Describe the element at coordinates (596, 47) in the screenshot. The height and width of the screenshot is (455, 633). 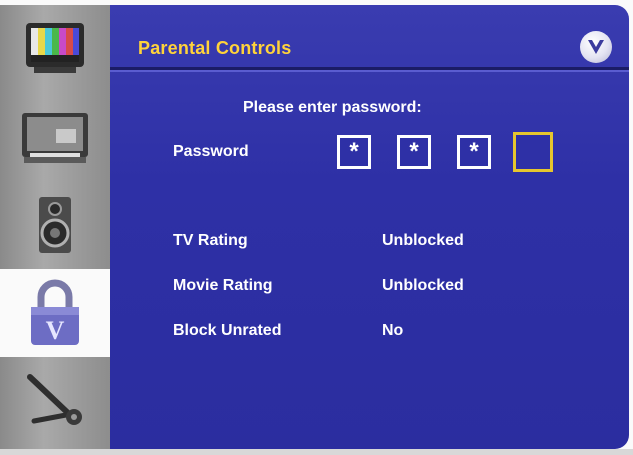
I see `vizio-v-logo-icon` at that location.